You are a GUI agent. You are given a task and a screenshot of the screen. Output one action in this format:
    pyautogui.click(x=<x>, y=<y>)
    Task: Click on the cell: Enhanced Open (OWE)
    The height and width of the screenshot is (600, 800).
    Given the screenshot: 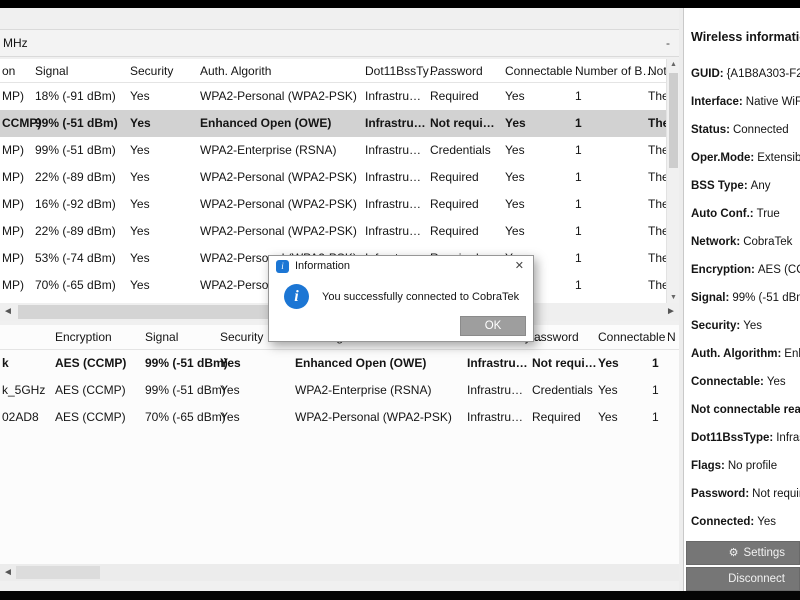 What is the action you would take?
    pyautogui.click(x=361, y=363)
    